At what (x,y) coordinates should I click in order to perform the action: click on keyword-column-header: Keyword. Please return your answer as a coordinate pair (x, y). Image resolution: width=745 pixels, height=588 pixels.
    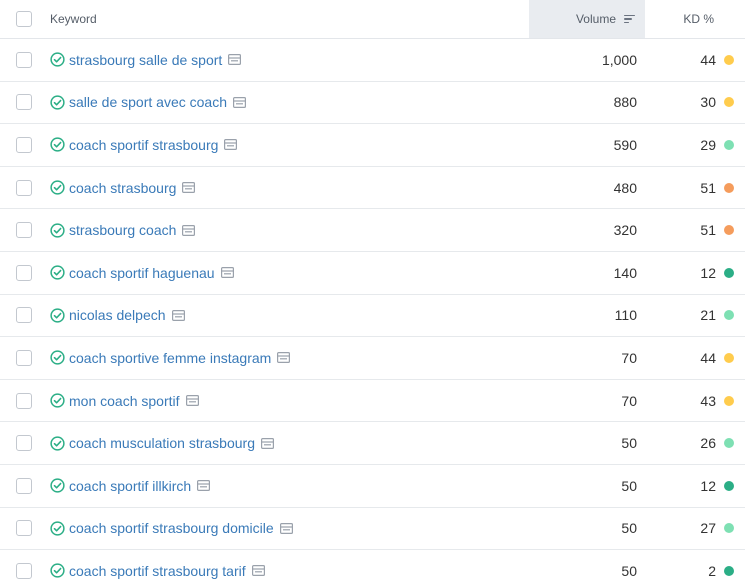
    Looking at the image, I should click on (288, 19).